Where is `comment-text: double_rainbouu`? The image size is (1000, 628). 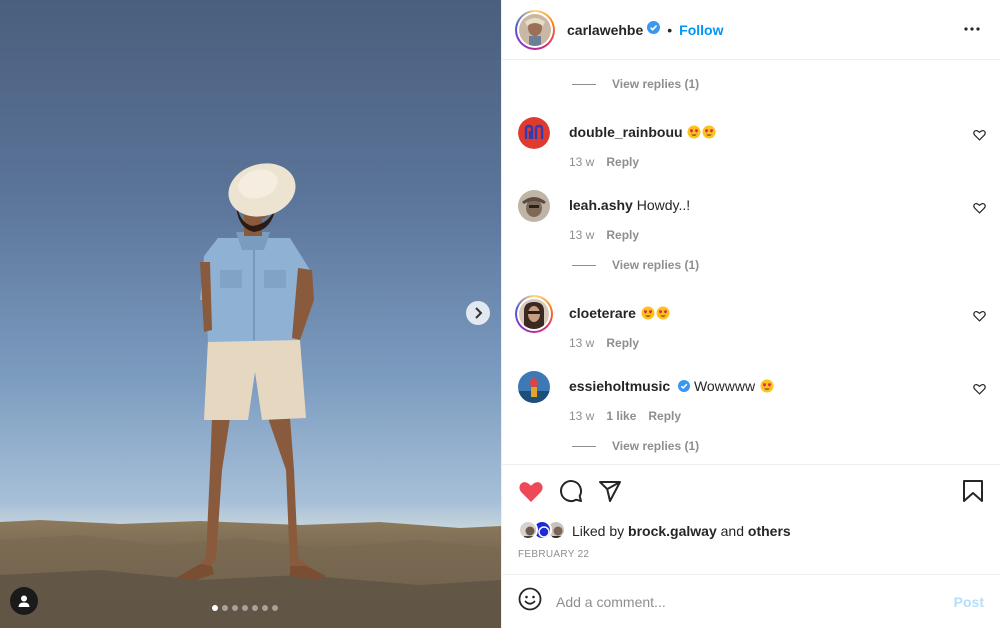
comment-text: double_rainbouu is located at coordinates (642, 133).